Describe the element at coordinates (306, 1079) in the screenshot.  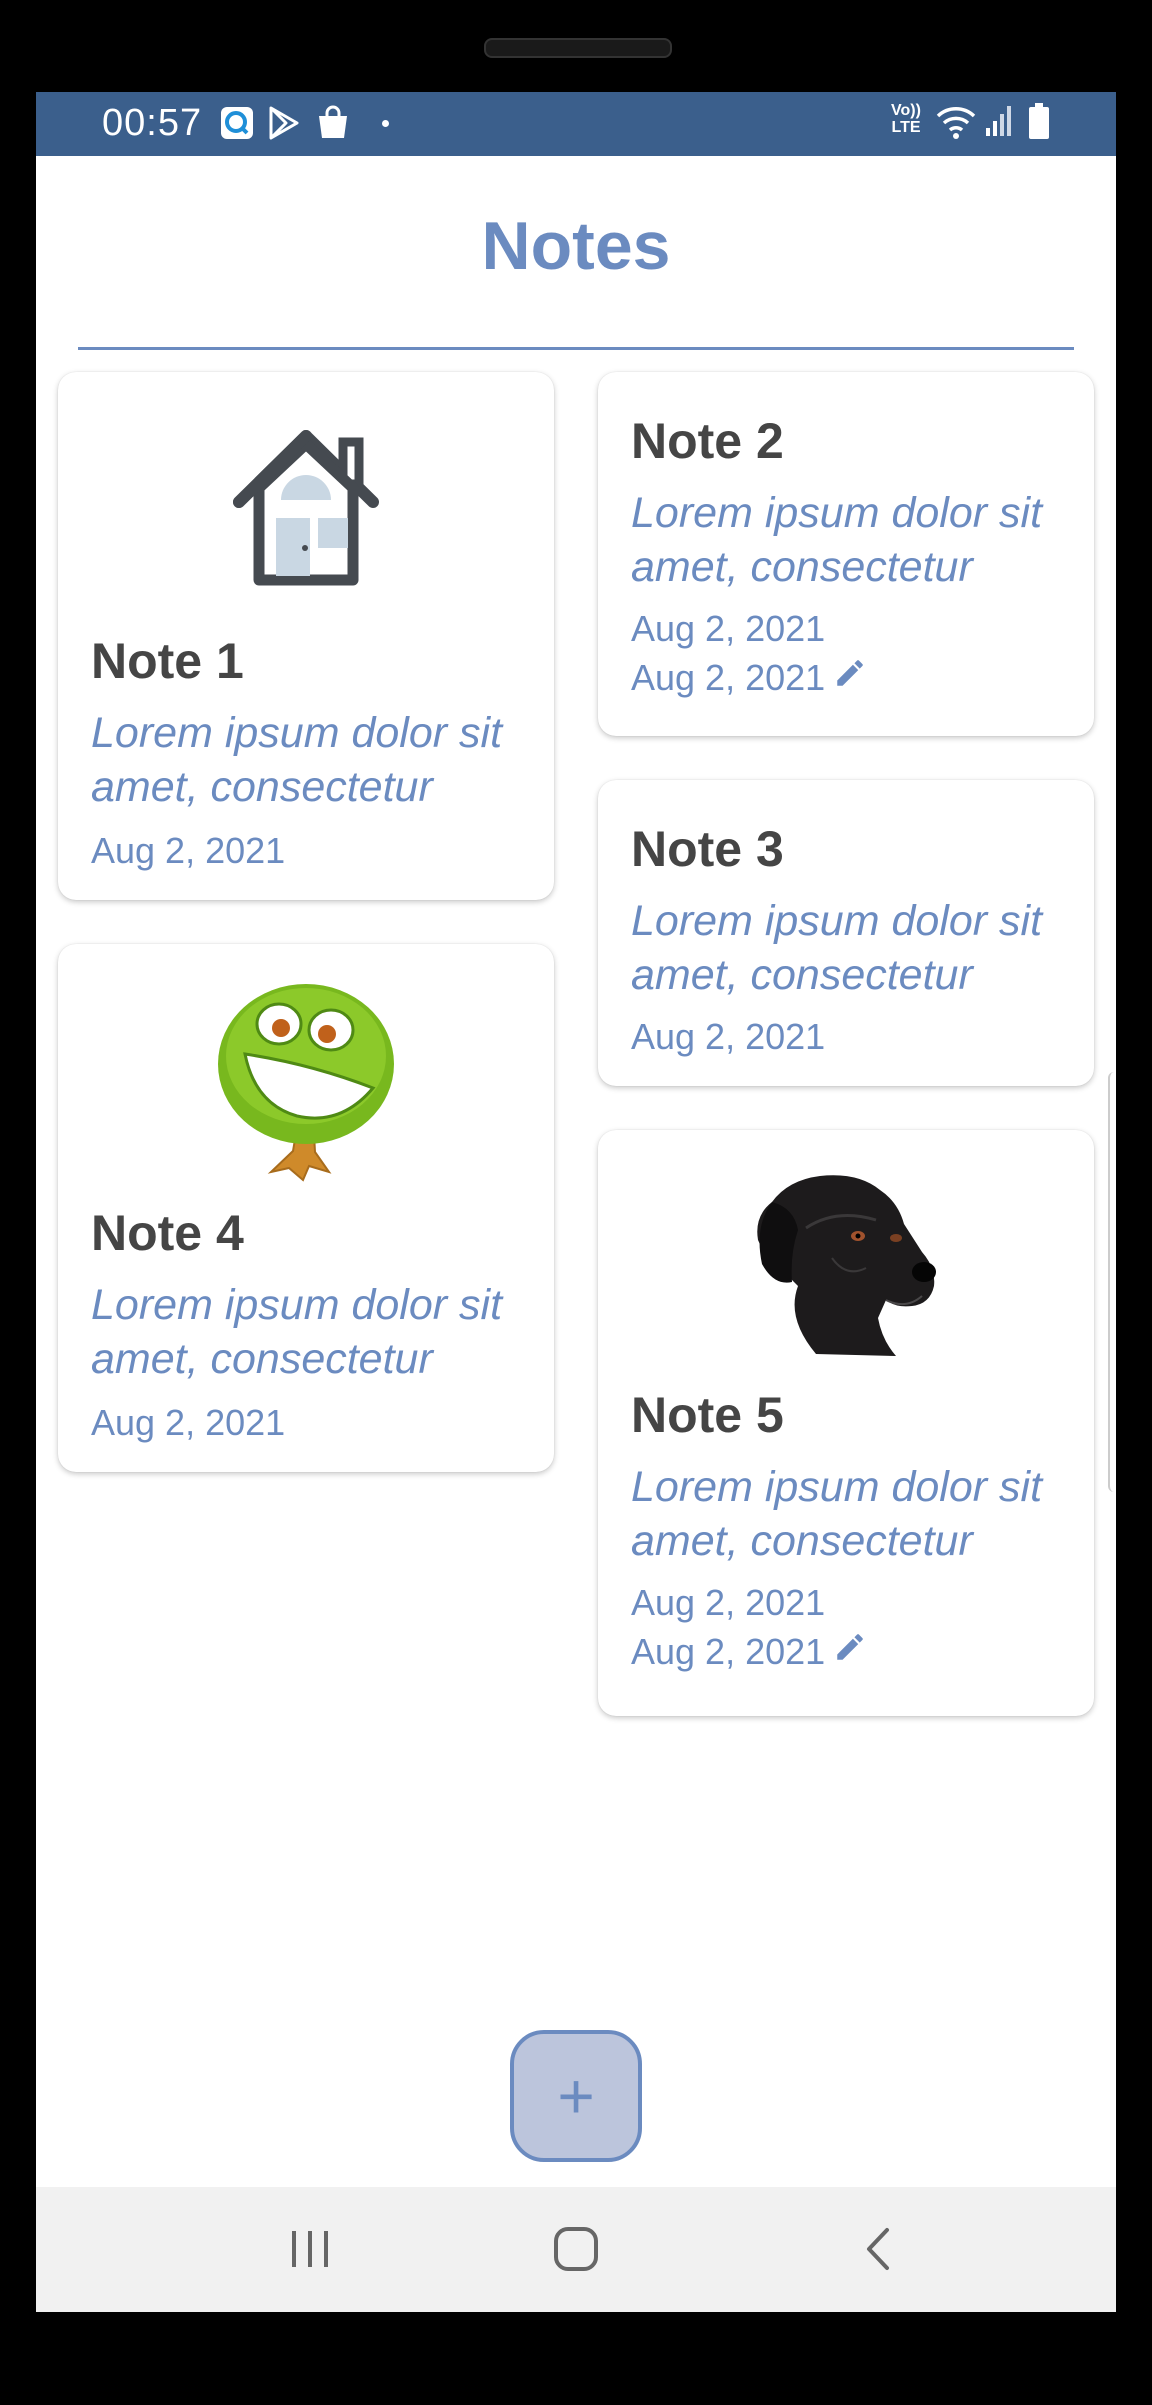
I see `smiling-tree-icon` at that location.